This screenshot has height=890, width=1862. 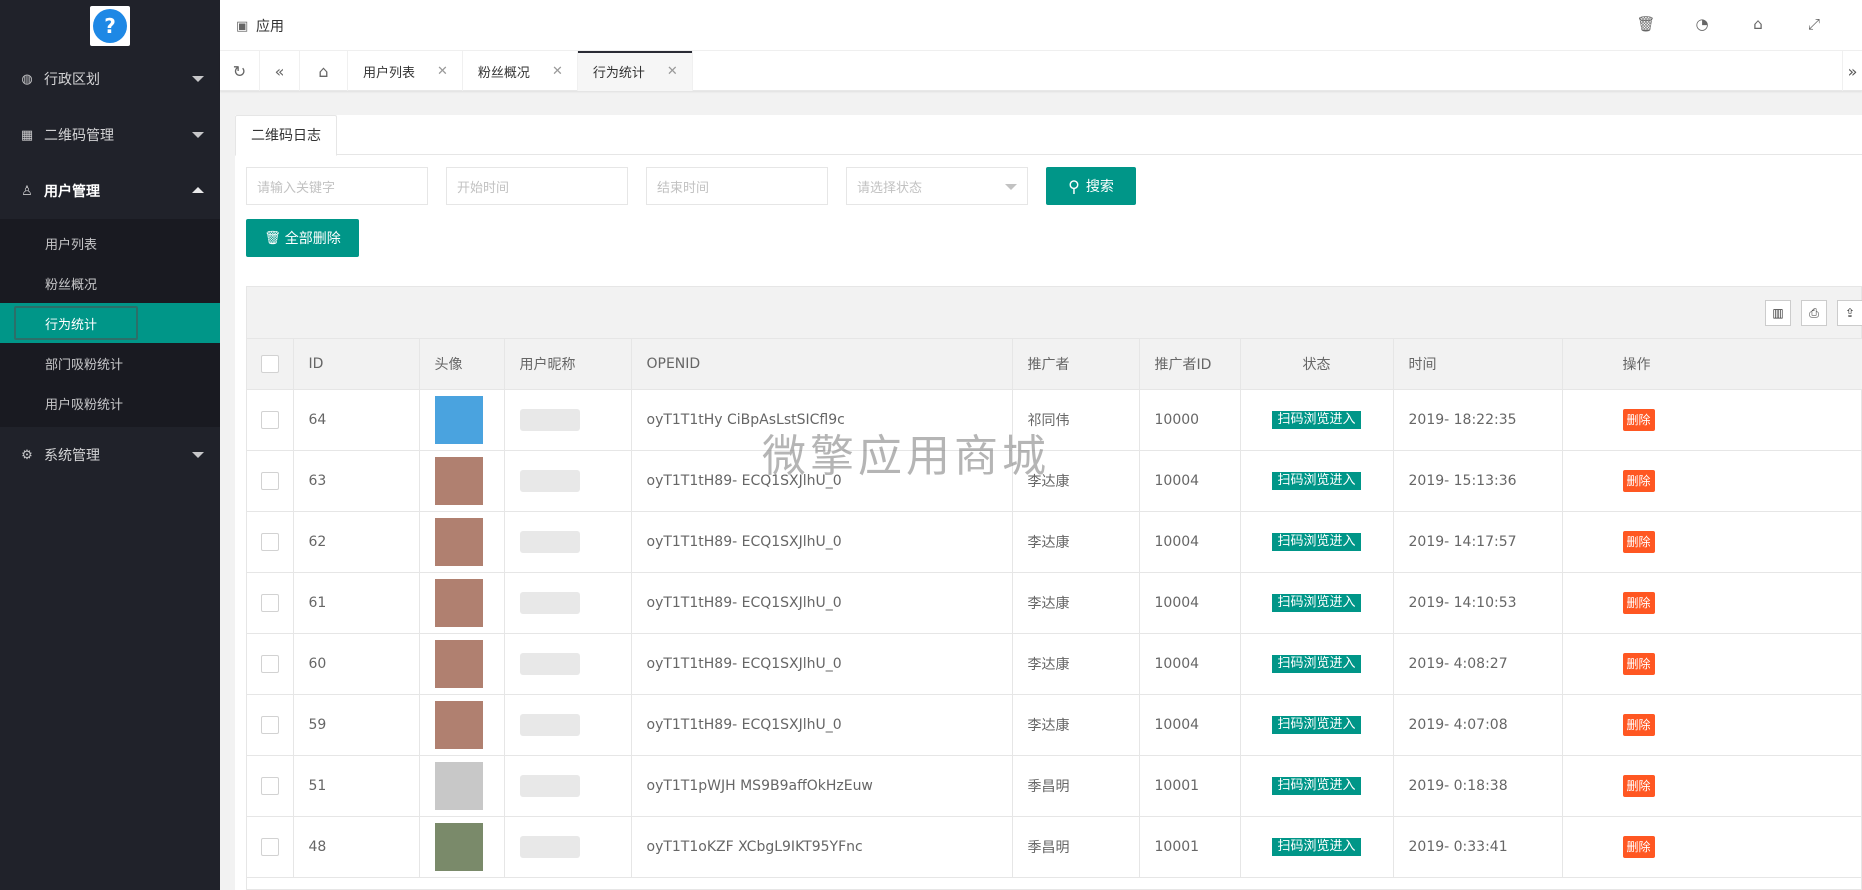 What do you see at coordinates (27, 191) in the screenshot?
I see `user-icon: ♙` at bounding box center [27, 191].